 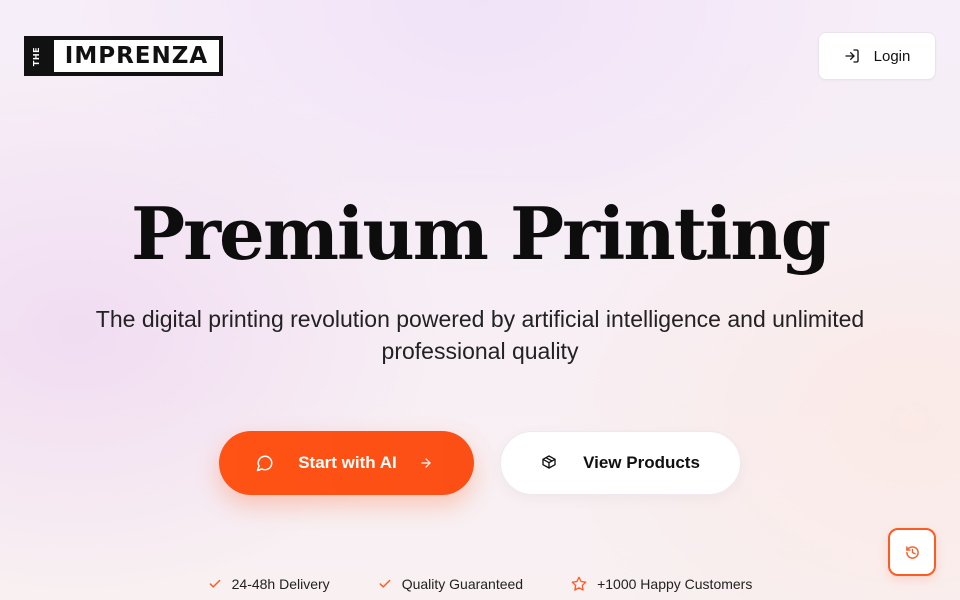 I want to click on feature-label: Quality Guaranteed, so click(x=462, y=584).